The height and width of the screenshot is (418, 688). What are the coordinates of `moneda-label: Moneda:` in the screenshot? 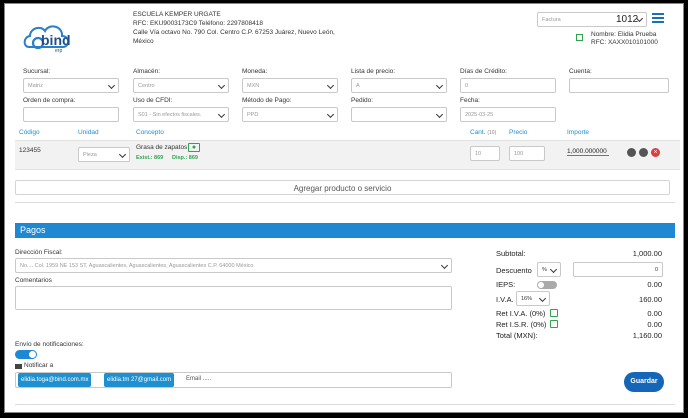 It's located at (255, 71).